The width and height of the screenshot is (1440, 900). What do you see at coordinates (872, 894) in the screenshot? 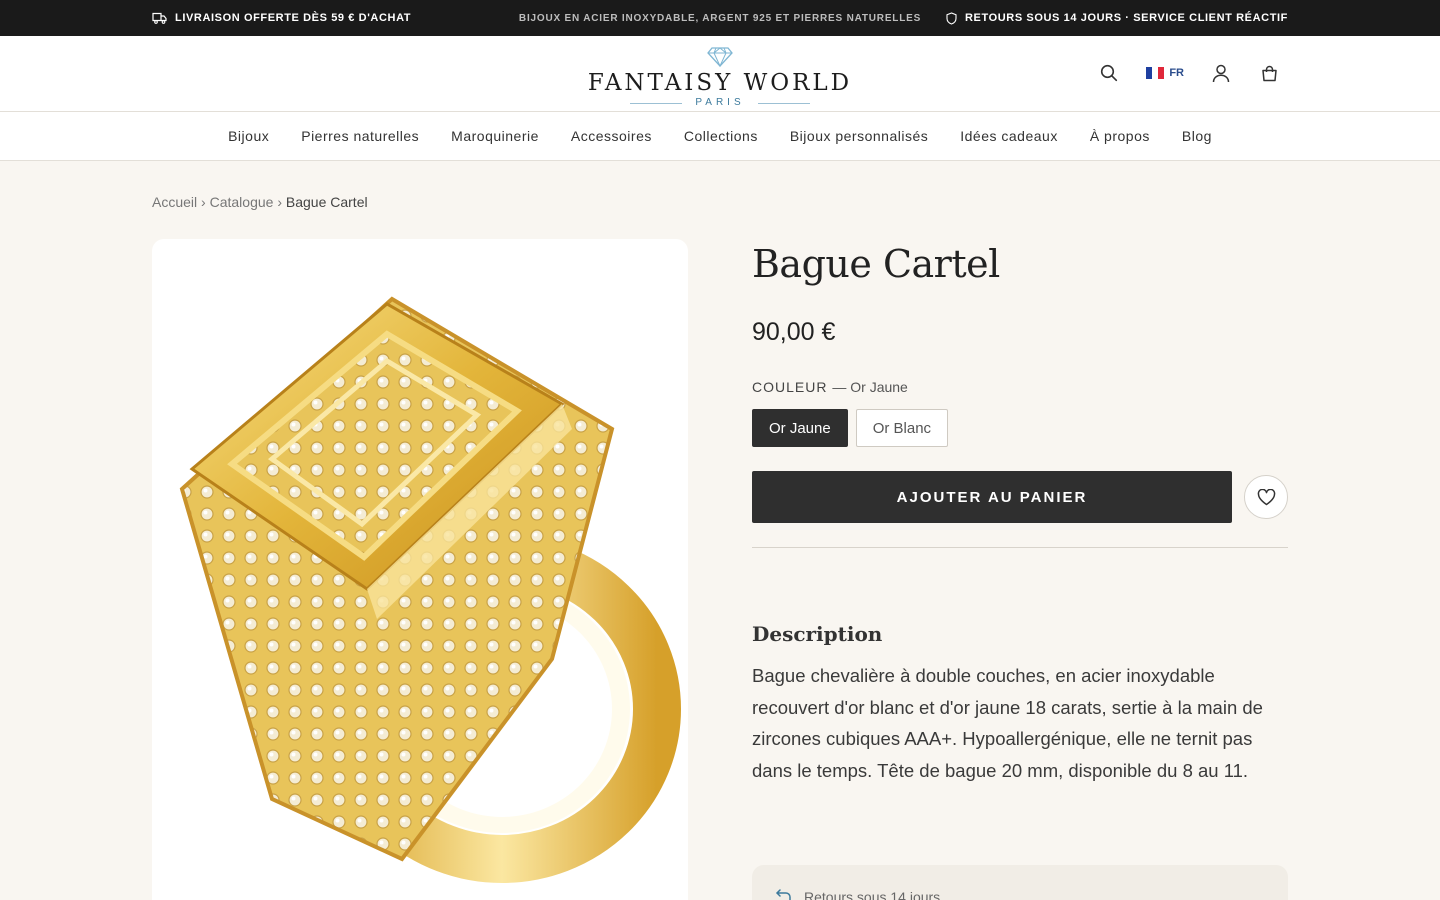
I see `returns-perk-text: Retours sous 14 jours` at bounding box center [872, 894].